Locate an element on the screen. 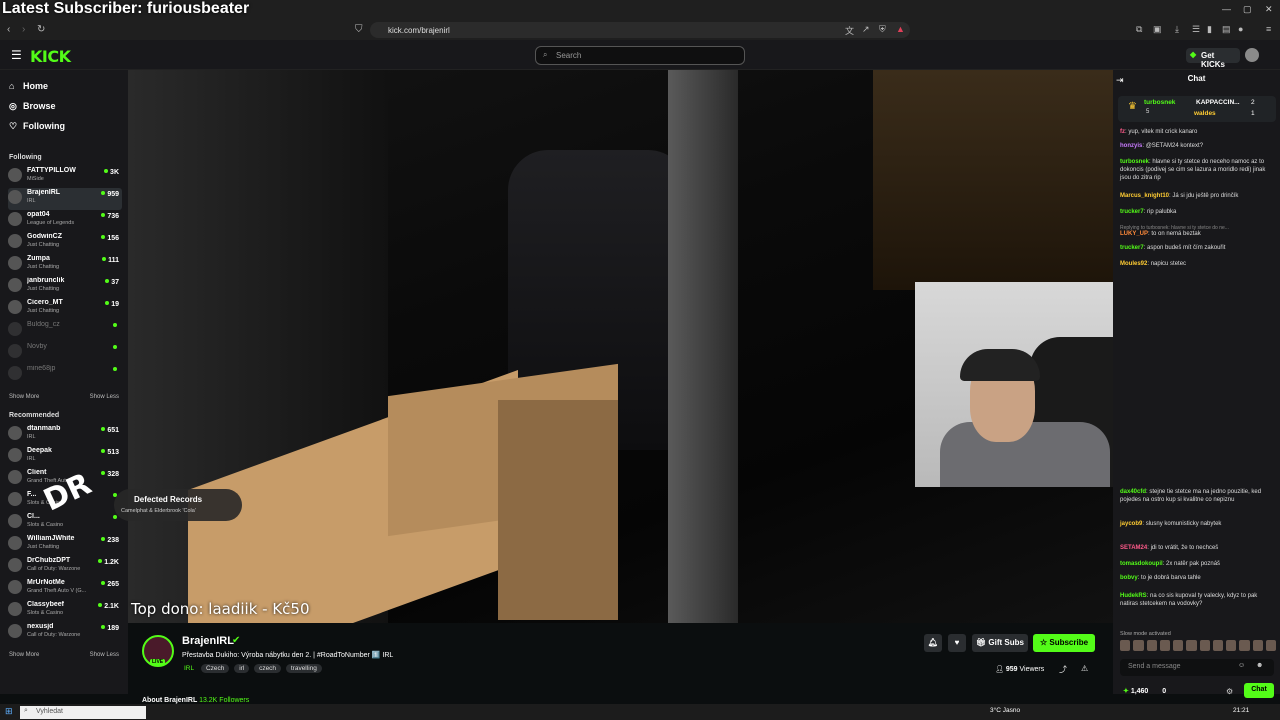  recommended-show-more: Show More is located at coordinates (24, 655).